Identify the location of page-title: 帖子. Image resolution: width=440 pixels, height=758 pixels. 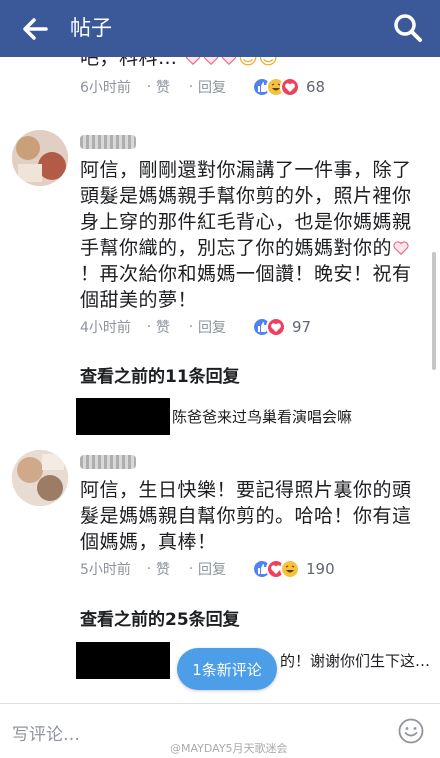
(91, 28).